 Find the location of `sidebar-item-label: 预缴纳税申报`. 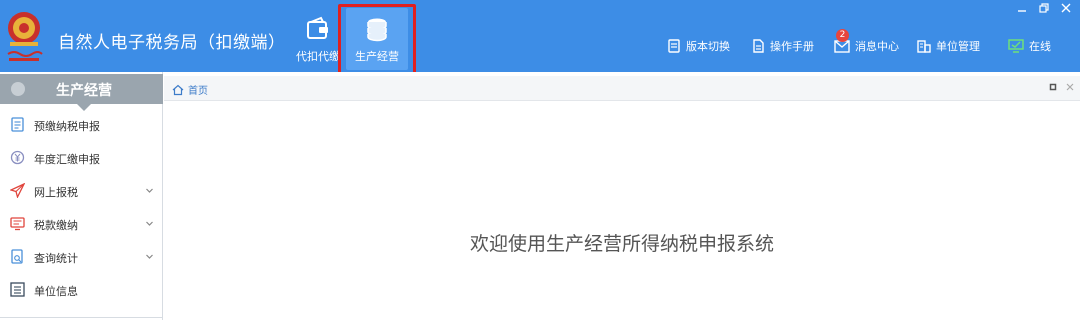

sidebar-item-label: 预缴纳税申报 is located at coordinates (67, 126).